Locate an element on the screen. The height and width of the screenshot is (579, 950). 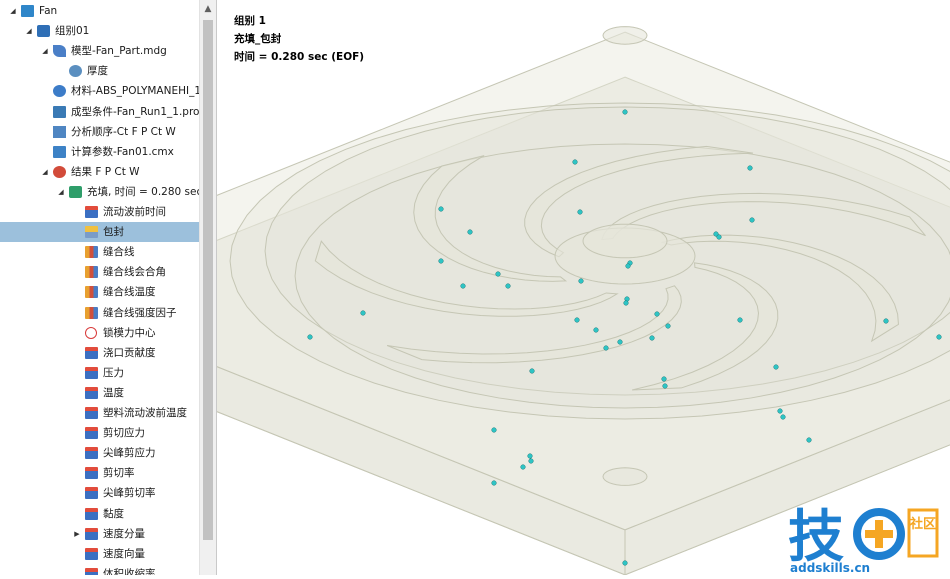
tree-item-label: 黏度 is located at coordinates (113, 513).